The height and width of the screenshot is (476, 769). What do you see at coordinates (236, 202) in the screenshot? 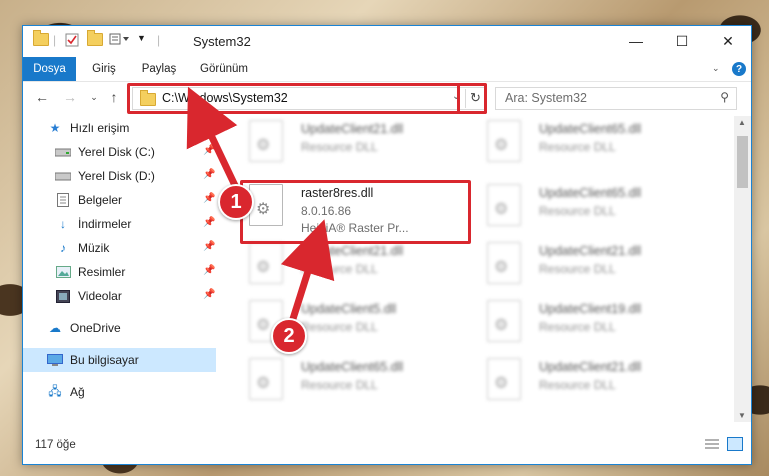
I see `step-badge-1: 1` at bounding box center [236, 202].